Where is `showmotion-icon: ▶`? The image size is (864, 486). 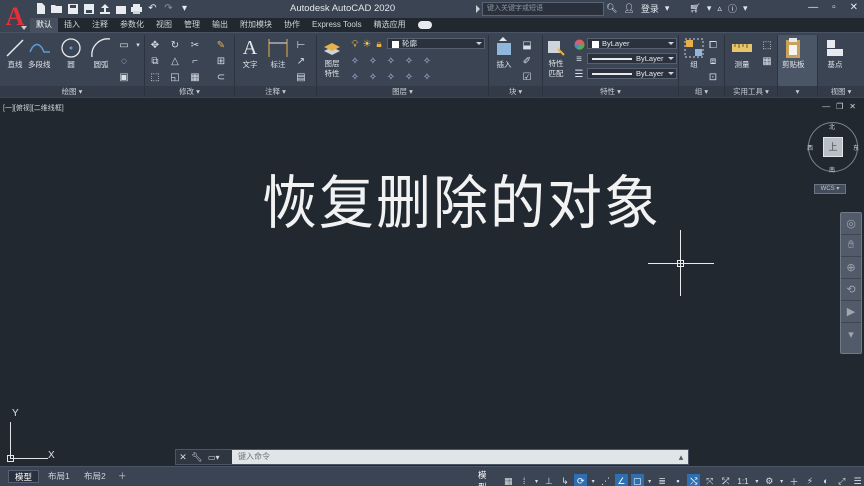
showmotion-icon: ▶ is located at coordinates (851, 312).